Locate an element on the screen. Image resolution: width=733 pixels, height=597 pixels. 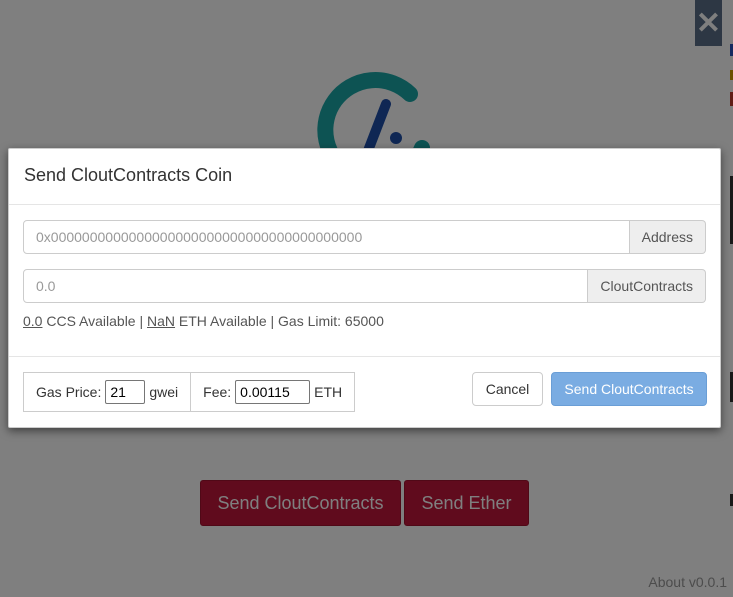
modal-title: Send CloutContracts Coin is located at coordinates (128, 175).